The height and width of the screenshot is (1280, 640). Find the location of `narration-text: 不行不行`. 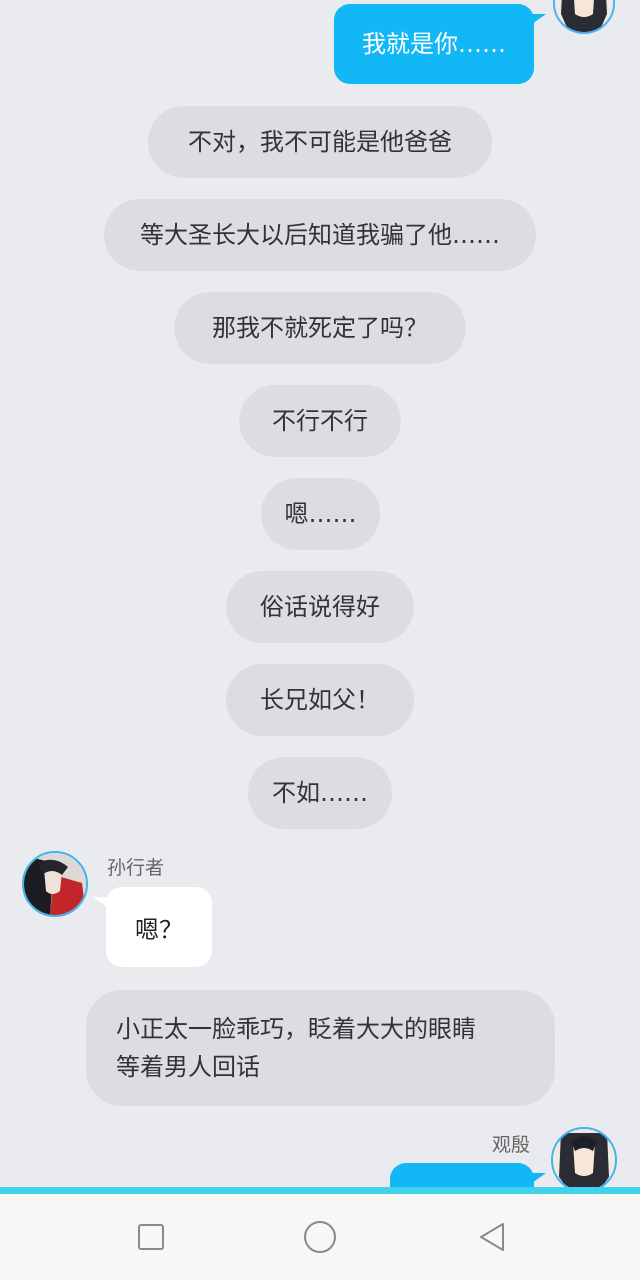

narration-text: 不行不行 is located at coordinates (320, 421).